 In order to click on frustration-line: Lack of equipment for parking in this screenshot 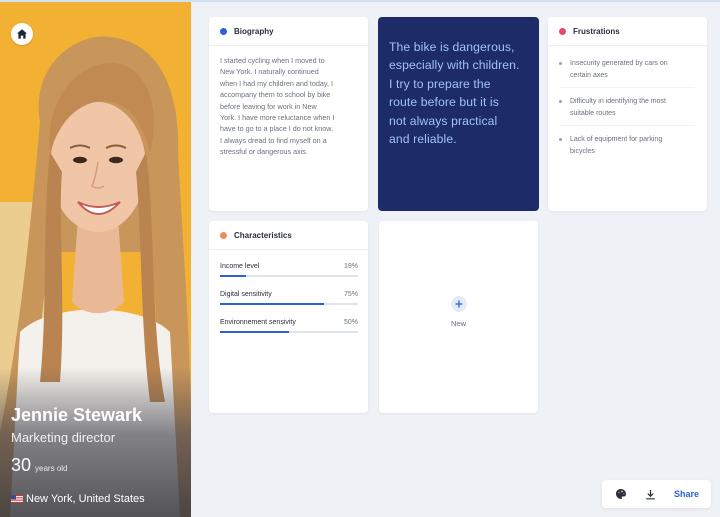, I will do `click(616, 139)`.